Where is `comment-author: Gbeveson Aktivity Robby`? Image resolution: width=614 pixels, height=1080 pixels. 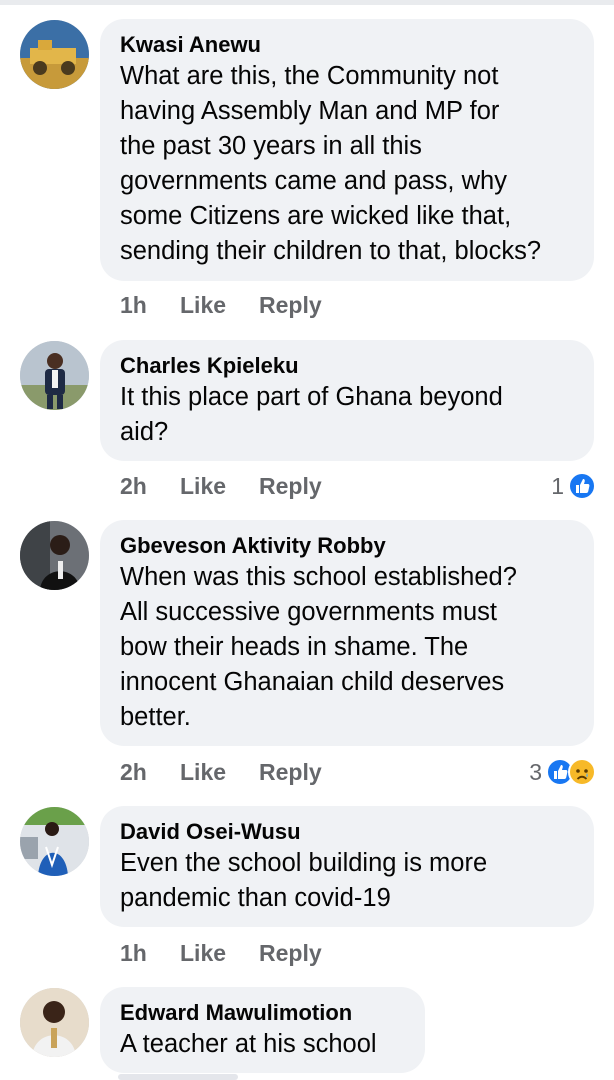
comment-author: Gbeveson Aktivity Robby is located at coordinates (347, 546).